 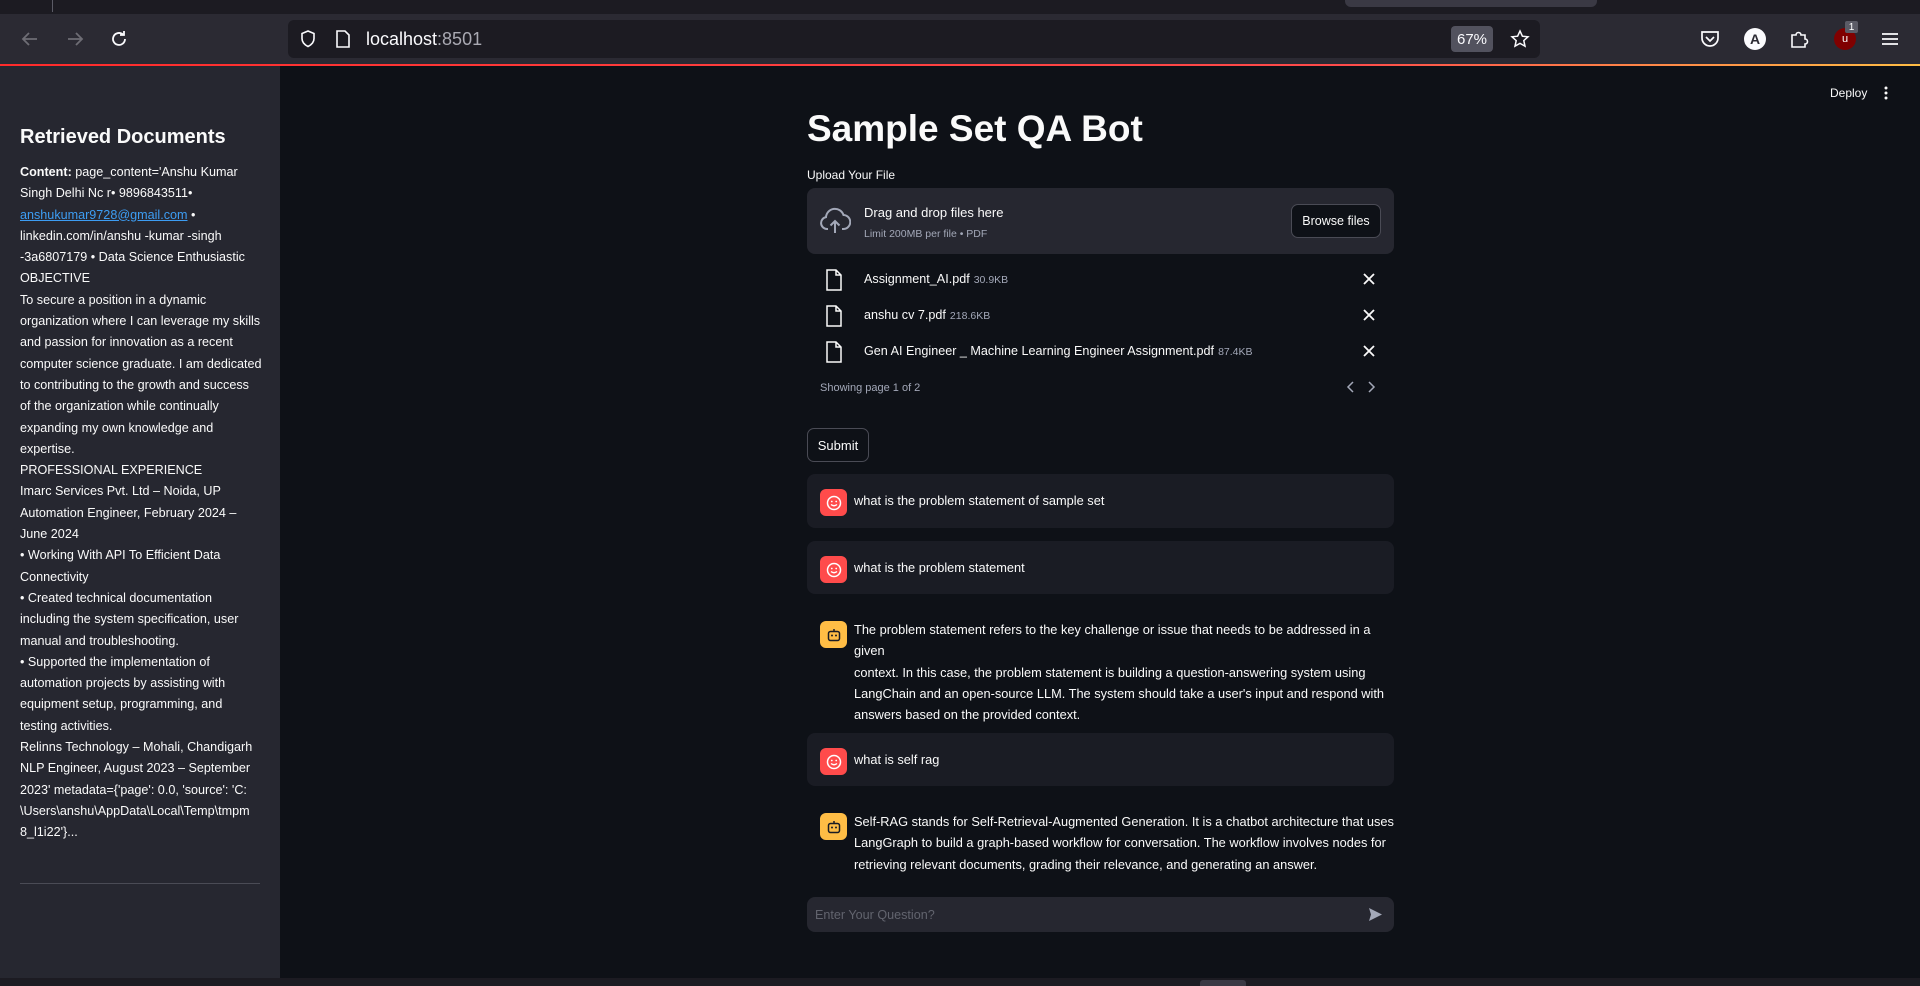 What do you see at coordinates (111, 470) in the screenshot?
I see `doc-line: PROFESSIONAL EXPERIENCE` at bounding box center [111, 470].